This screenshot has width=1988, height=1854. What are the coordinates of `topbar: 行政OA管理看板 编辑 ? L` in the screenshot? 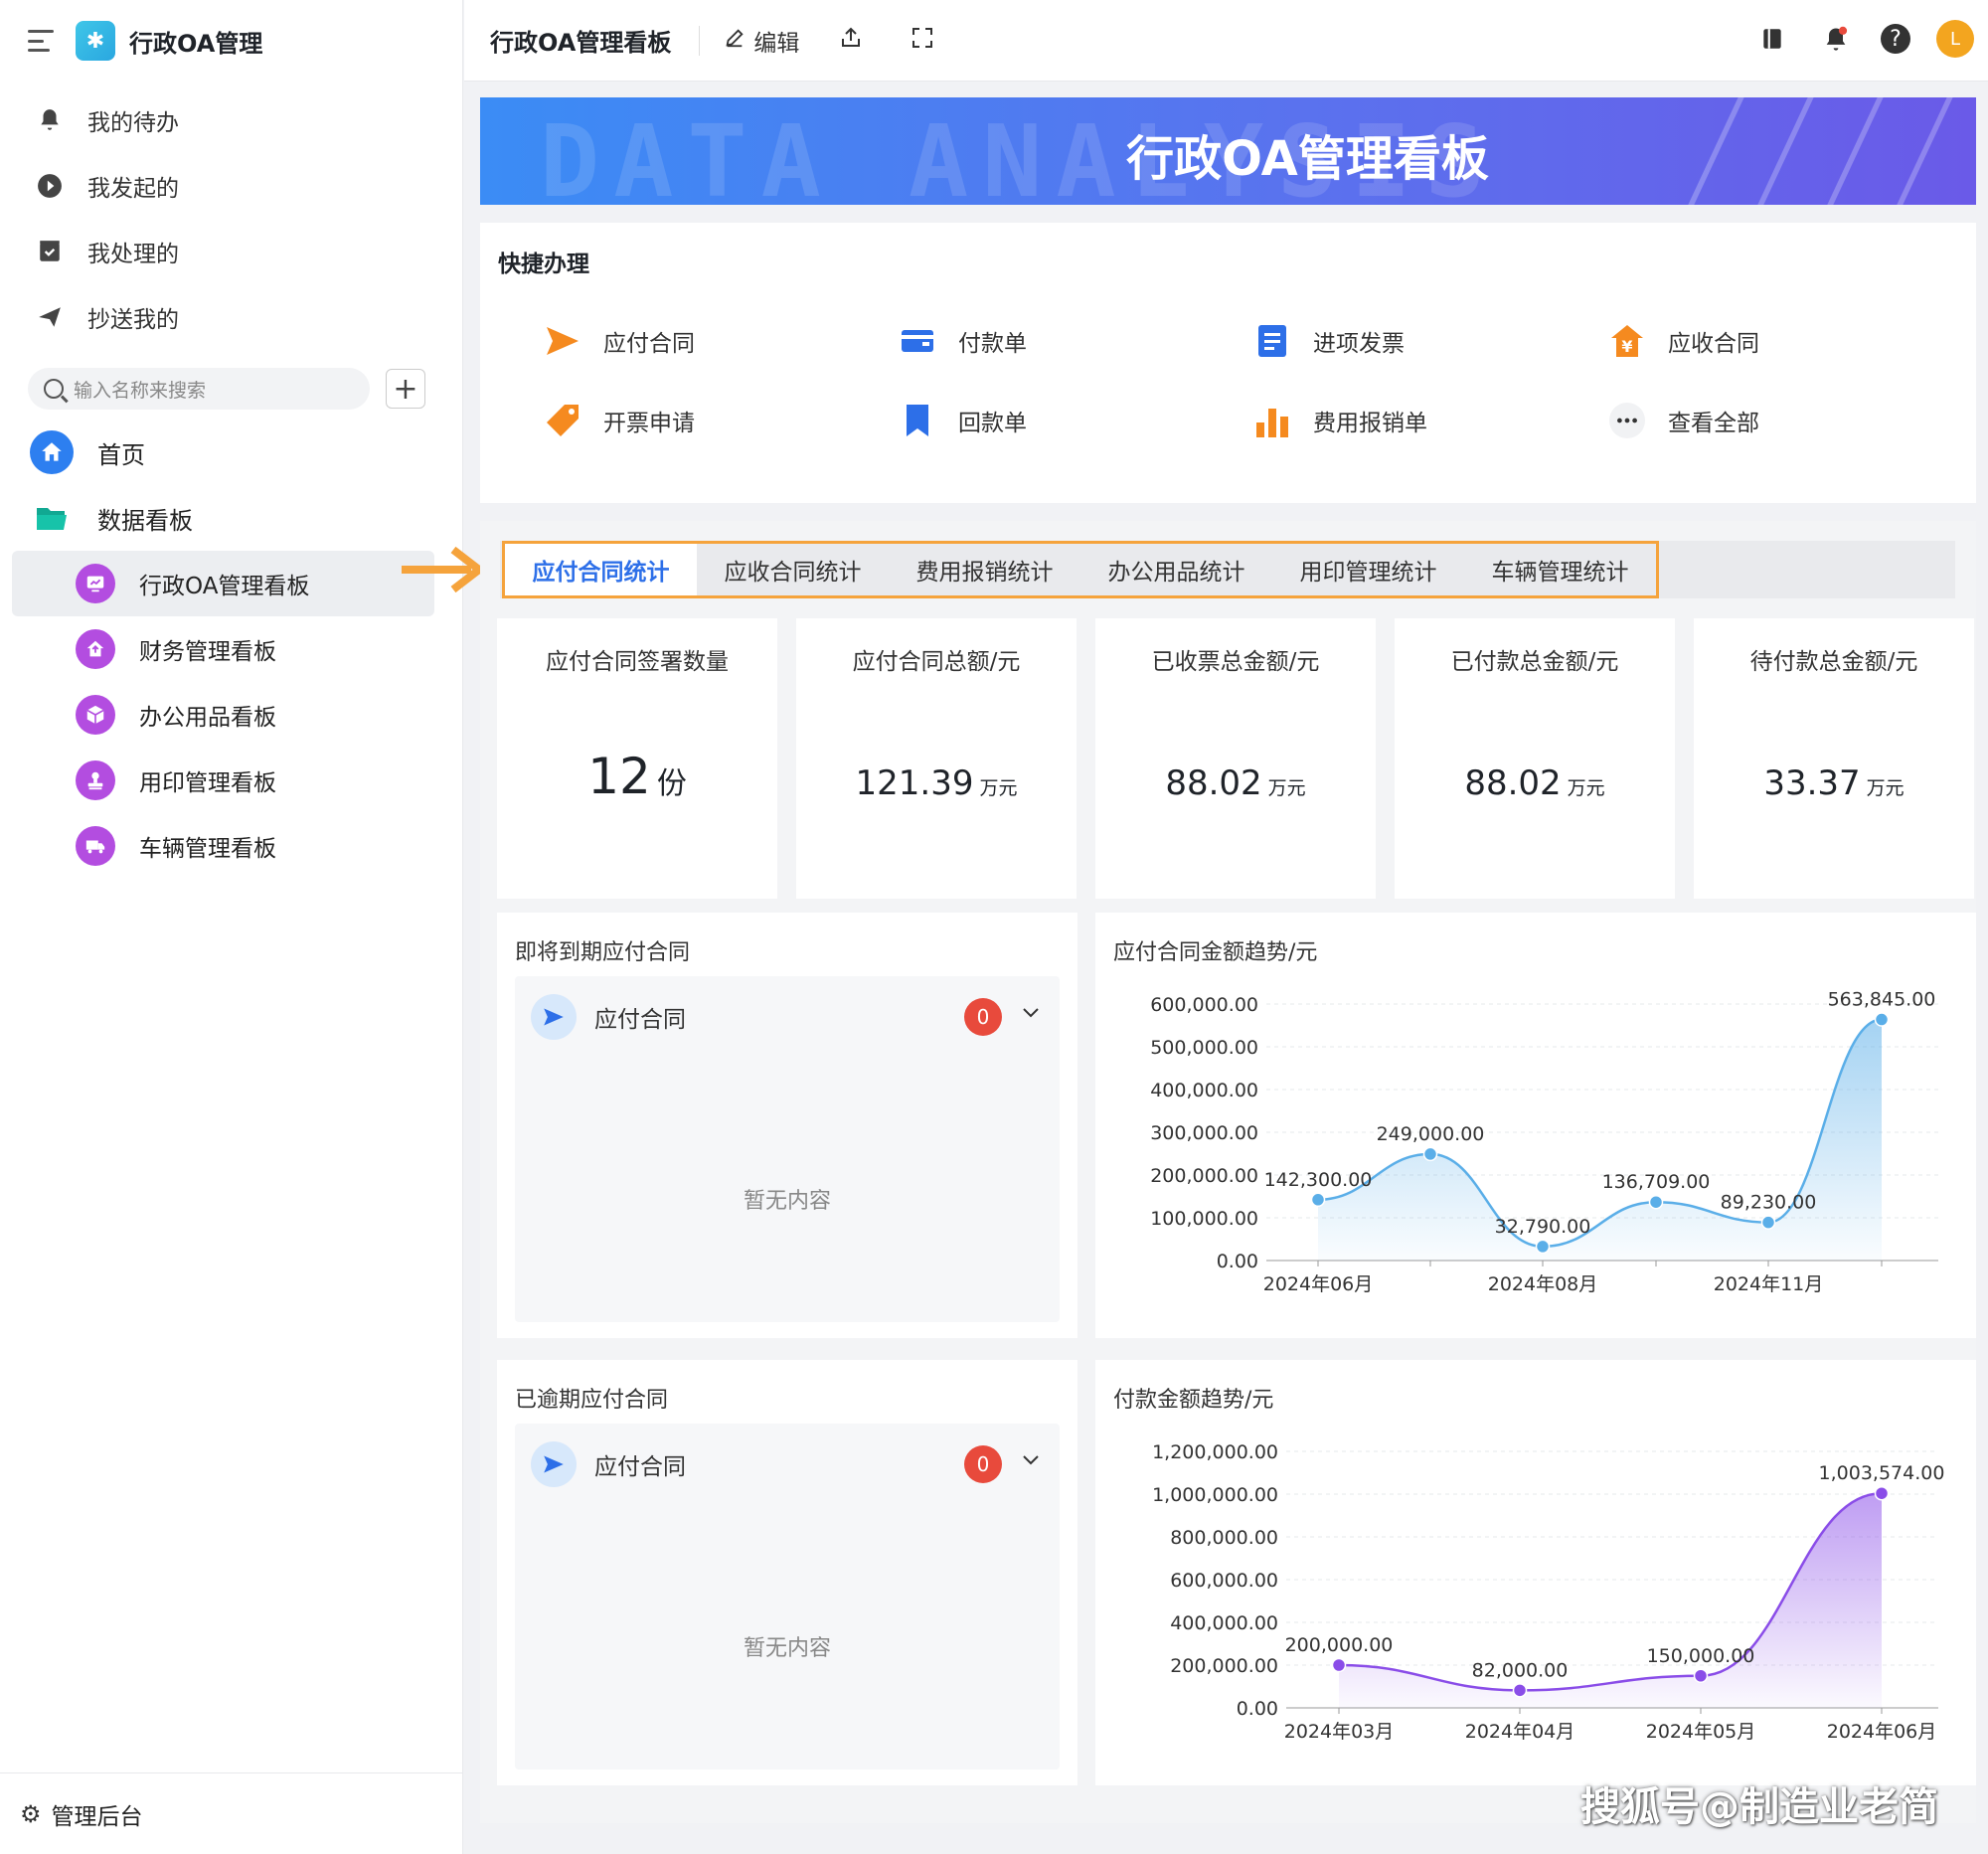 It's located at (1226, 41).